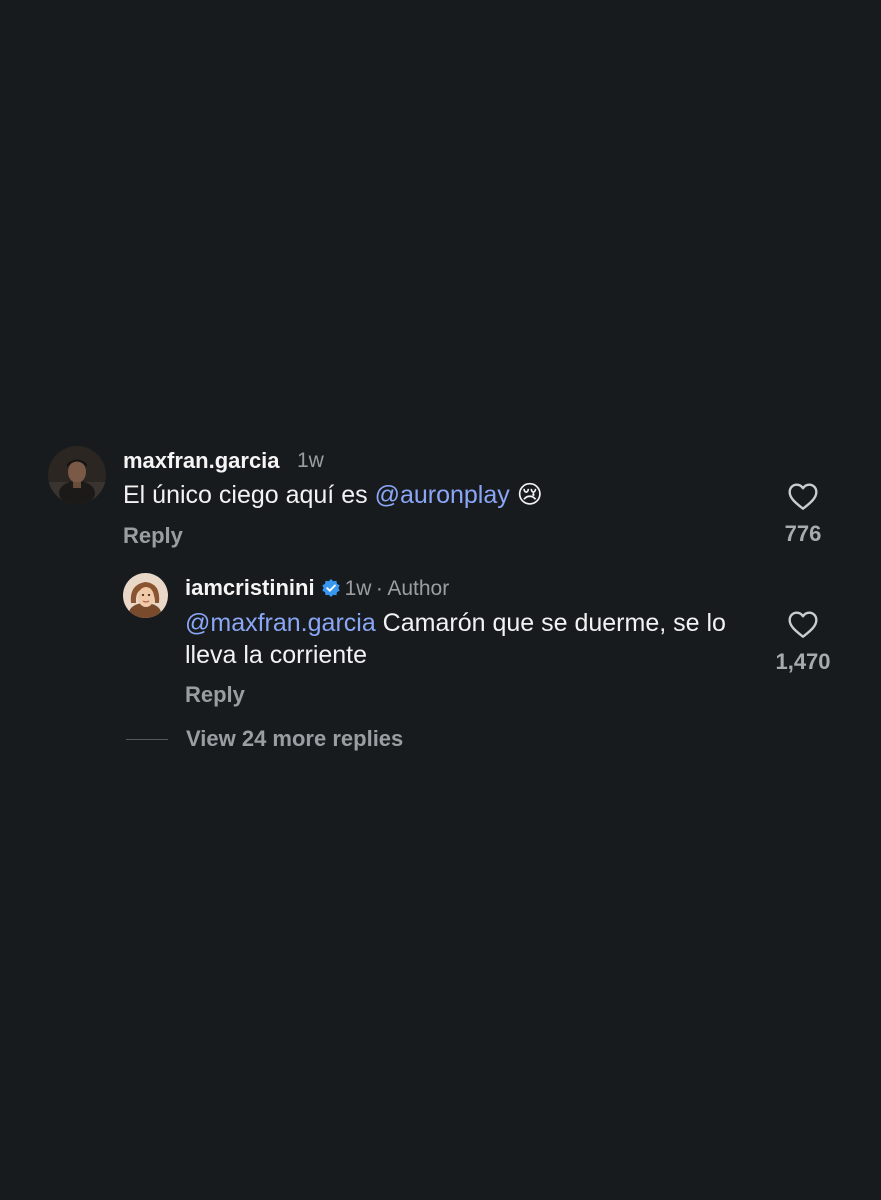 This screenshot has height=1200, width=881. I want to click on avatar-maxfran, so click(77, 475).